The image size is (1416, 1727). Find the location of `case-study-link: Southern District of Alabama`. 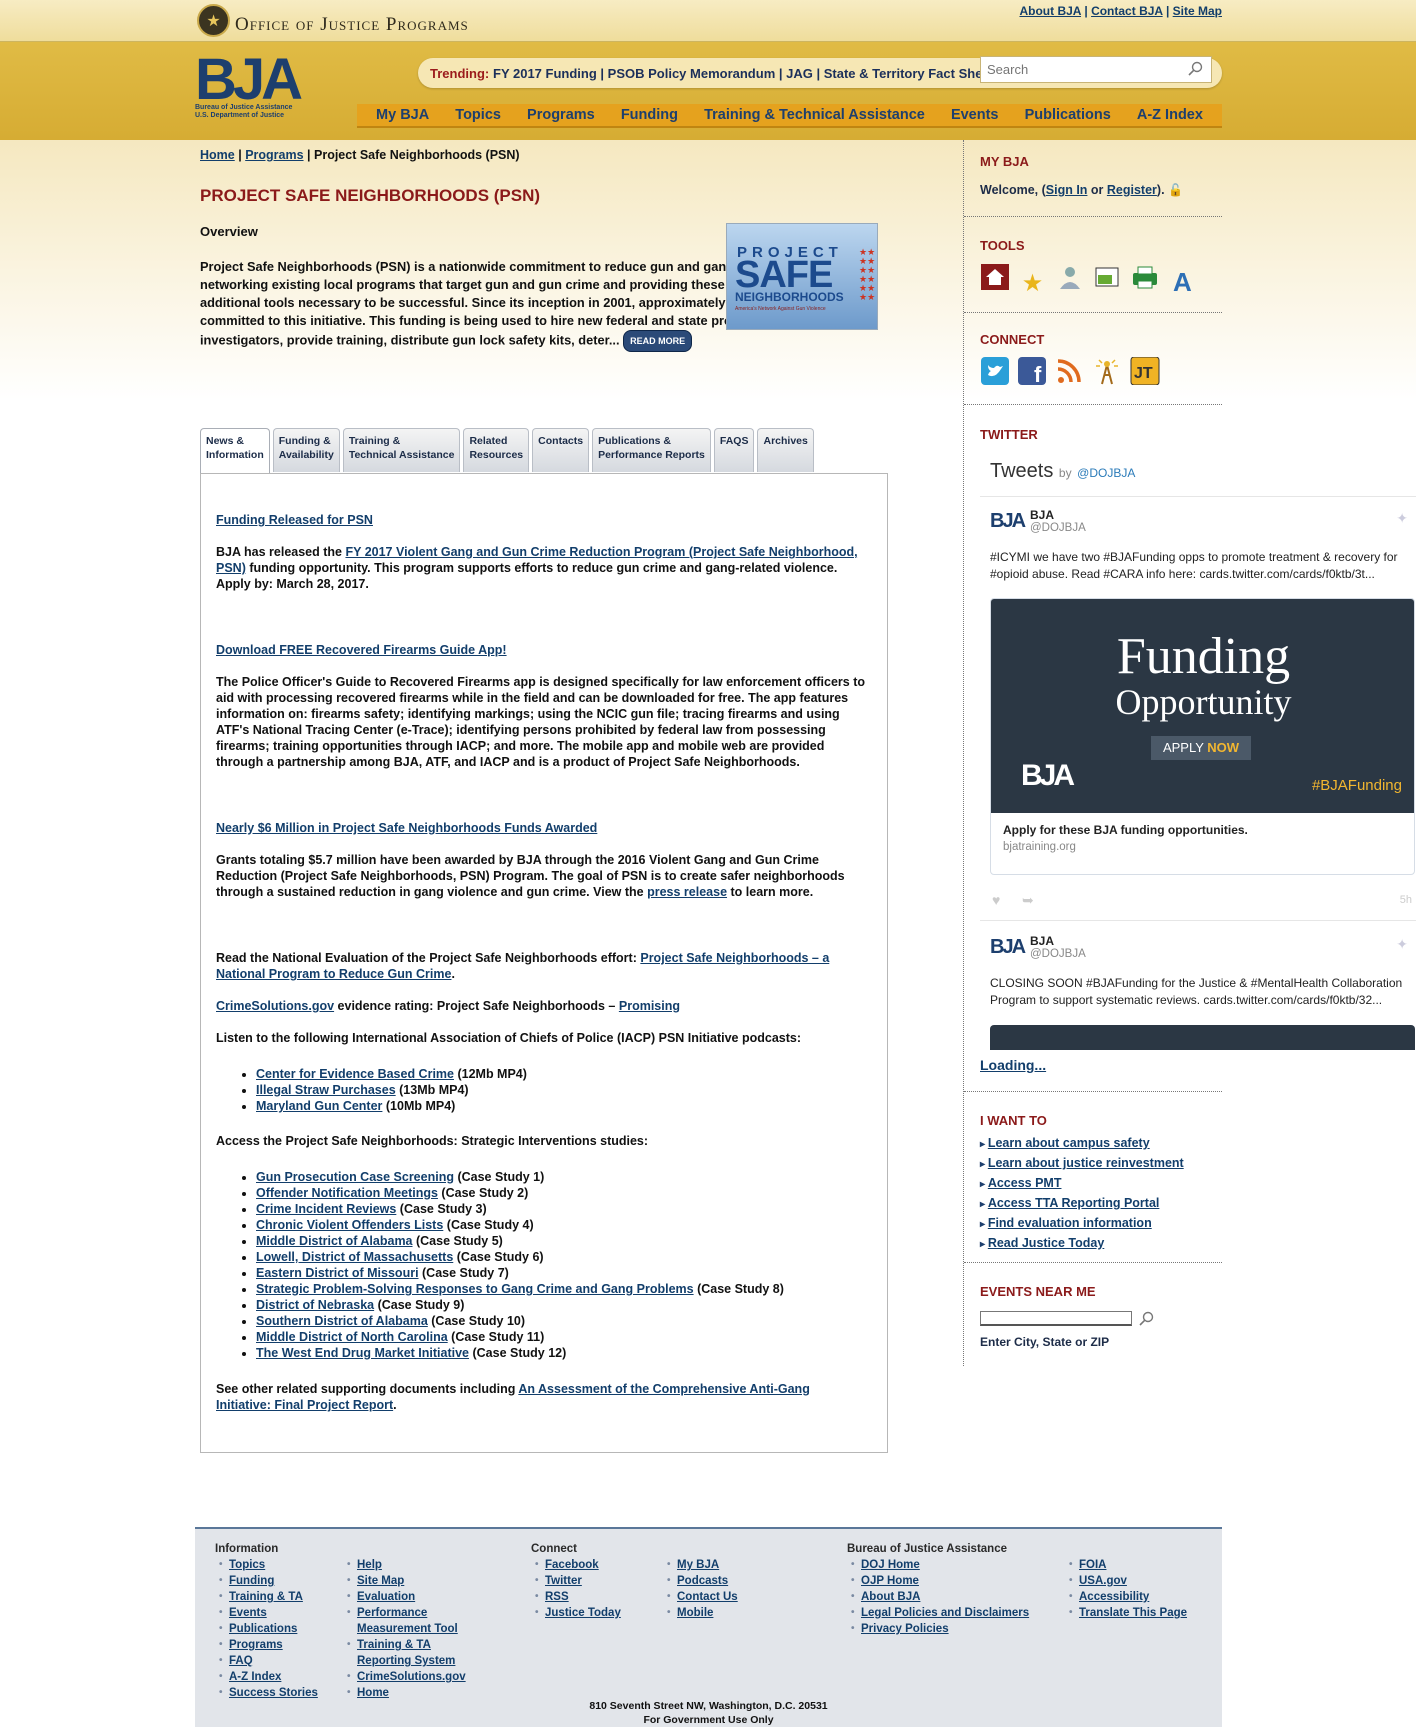

case-study-link: Southern District of Alabama is located at coordinates (342, 1321).